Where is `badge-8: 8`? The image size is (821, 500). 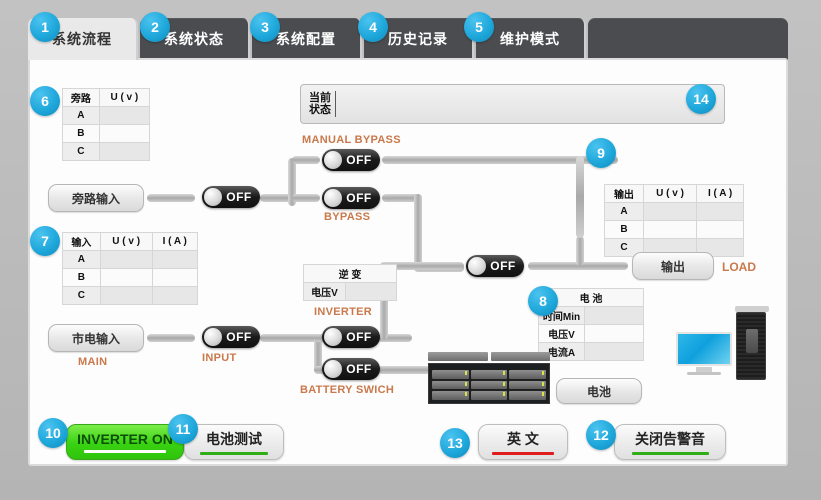
badge-8: 8 is located at coordinates (543, 301).